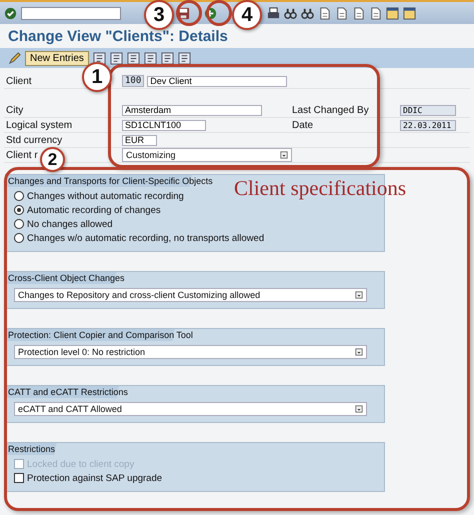  I want to click on new-entries-button: New Entries, so click(57, 58).